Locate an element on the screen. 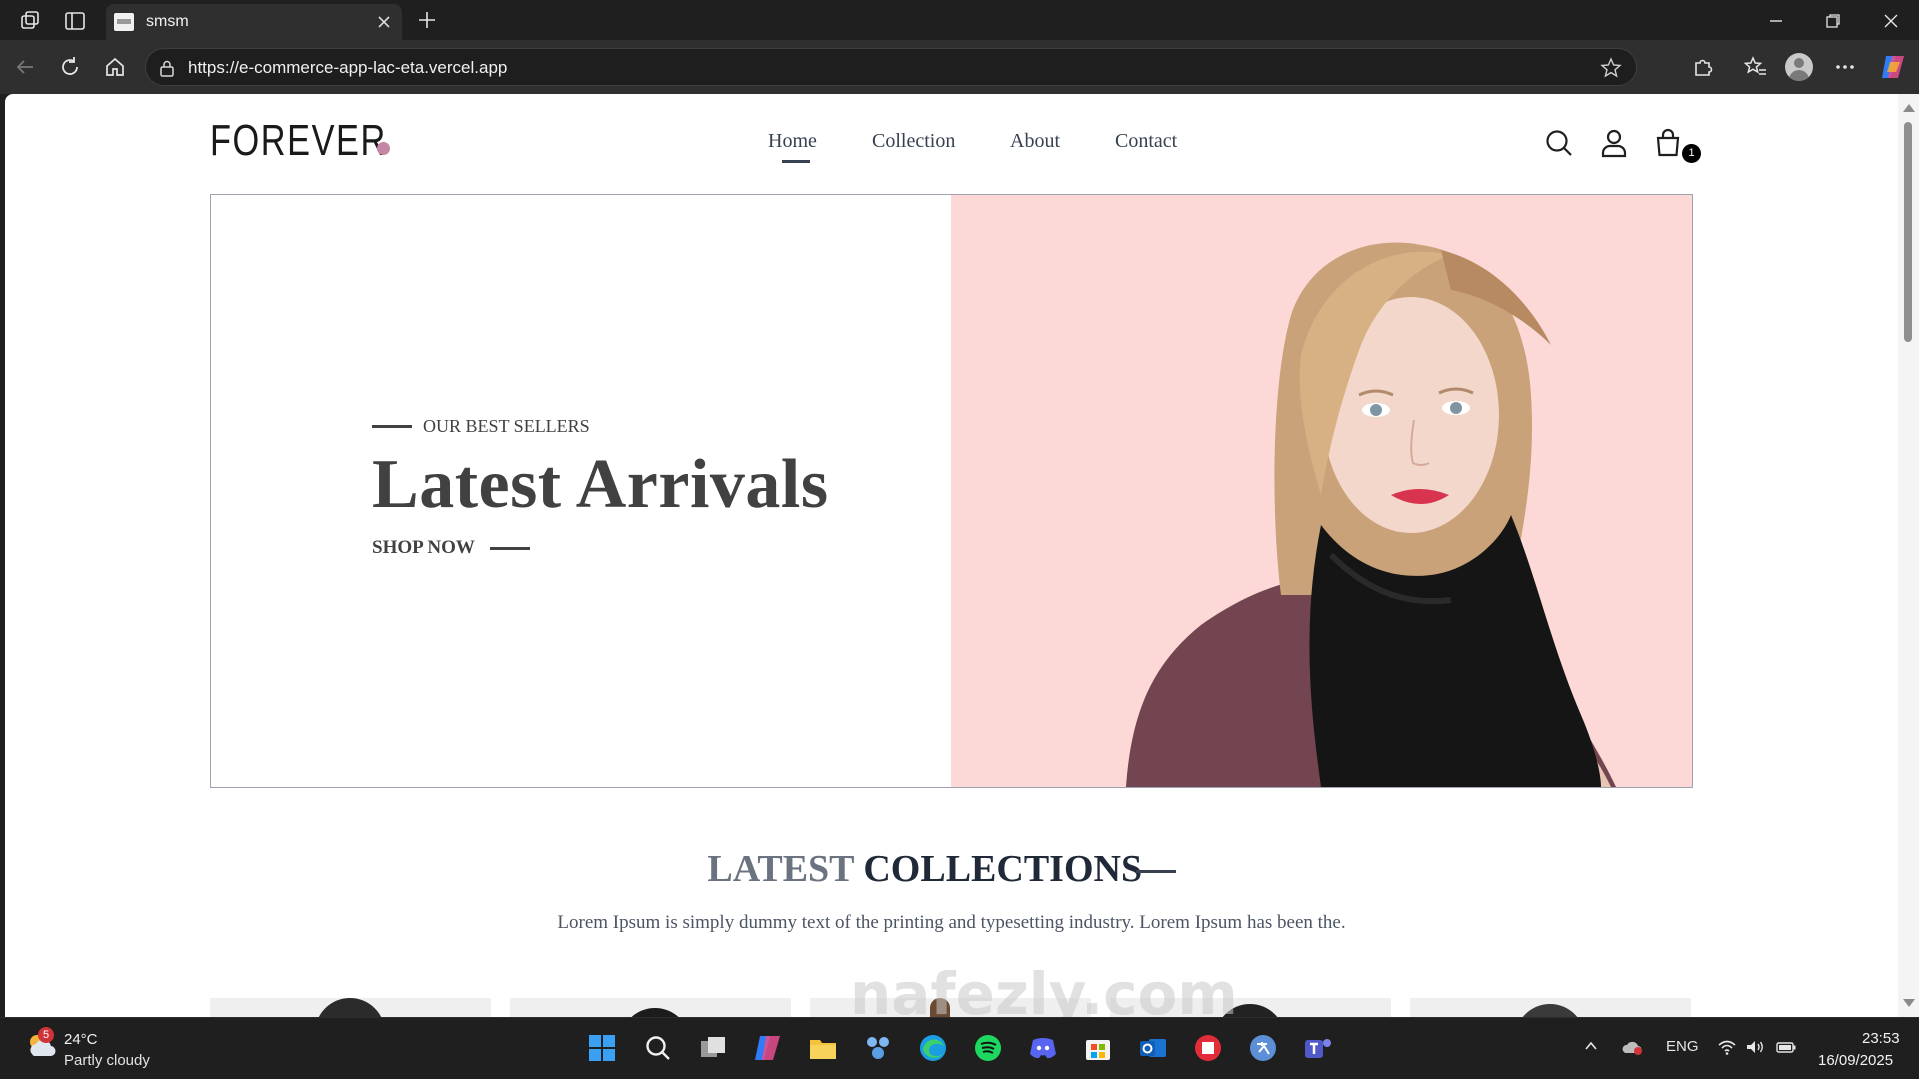  copilot-icon is located at coordinates (1893, 67).